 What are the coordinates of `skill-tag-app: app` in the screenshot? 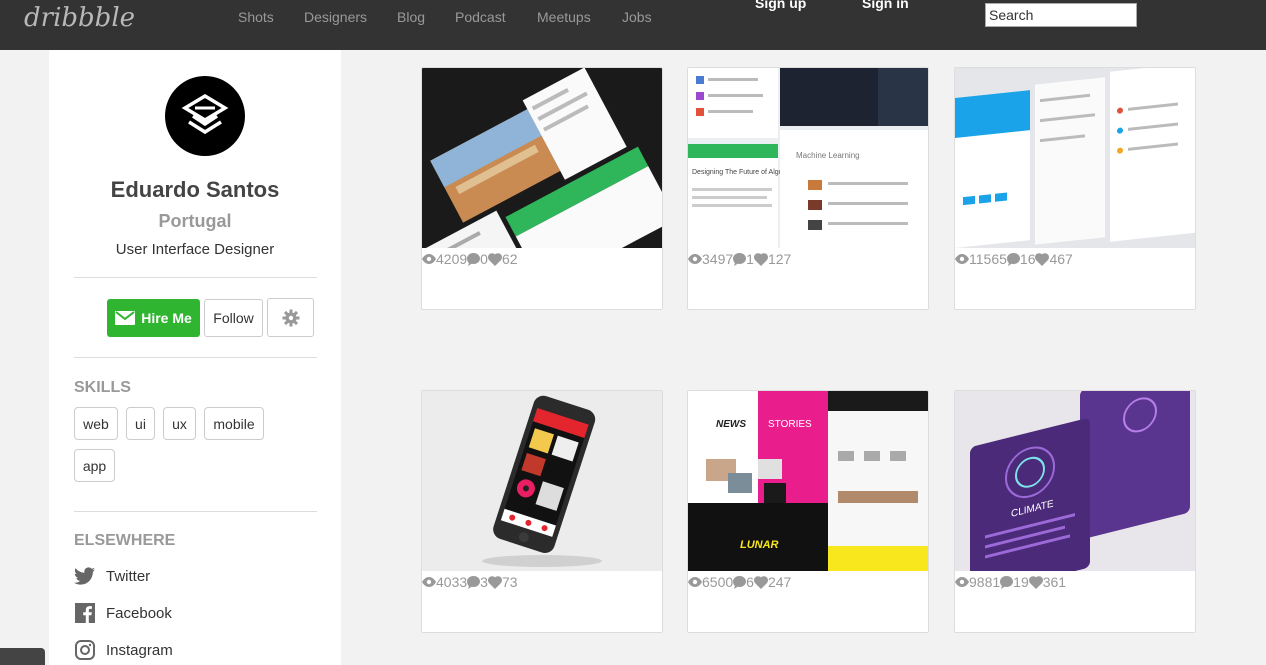 It's located at (94, 465).